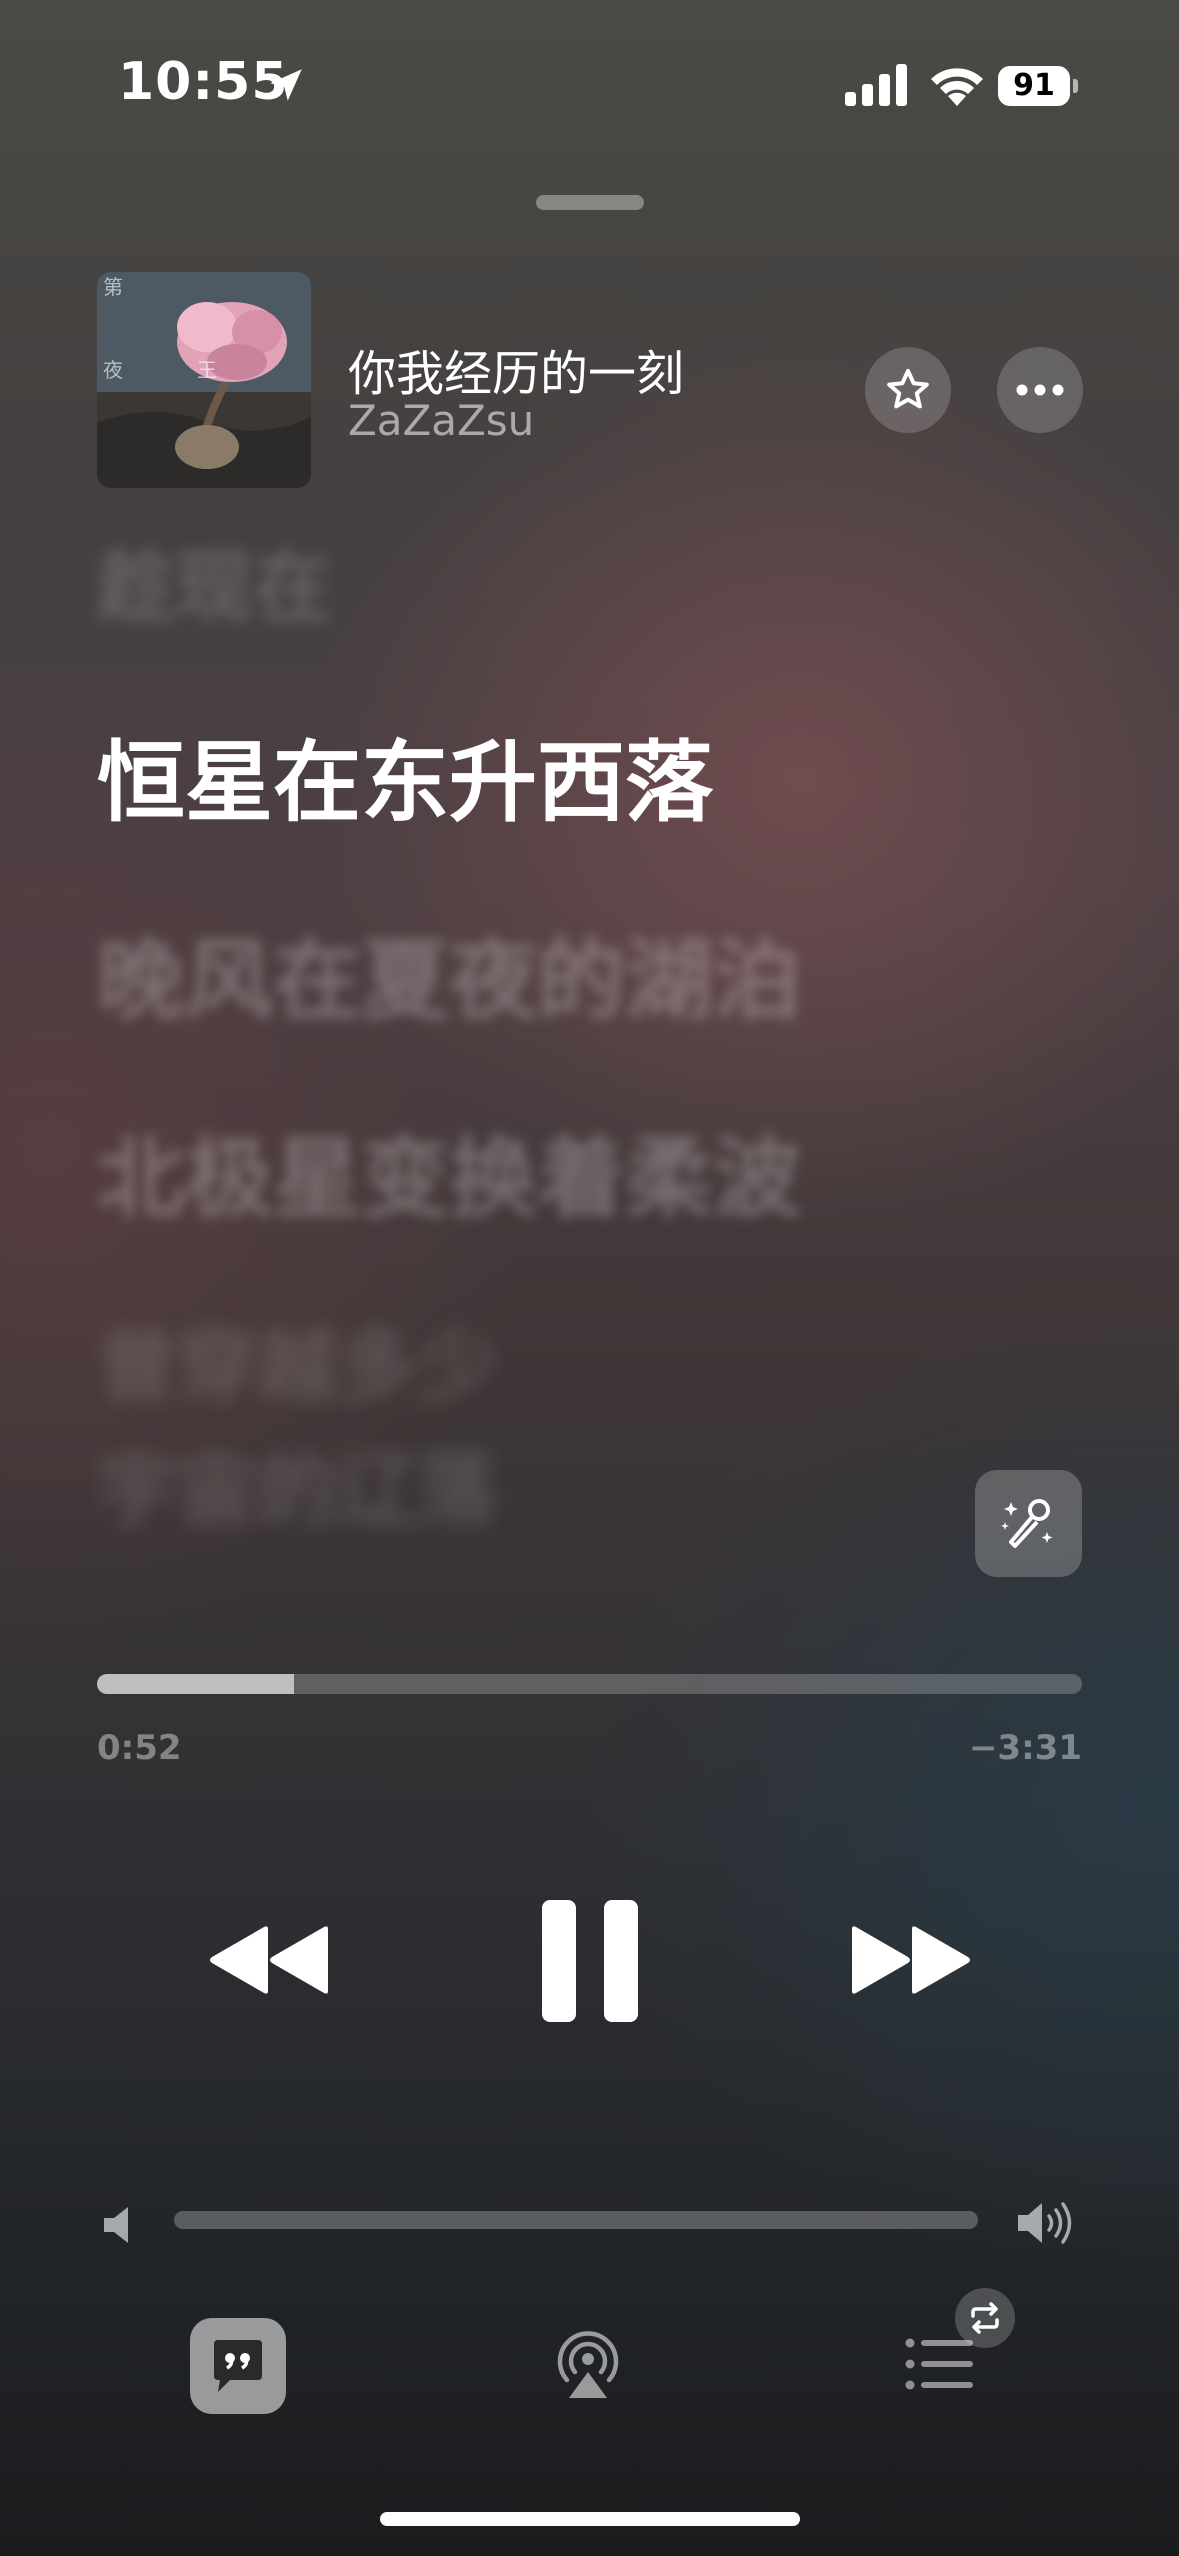  Describe the element at coordinates (449, 1171) in the screenshot. I see `lyric-line-next: 北极星变换着柔波` at that location.